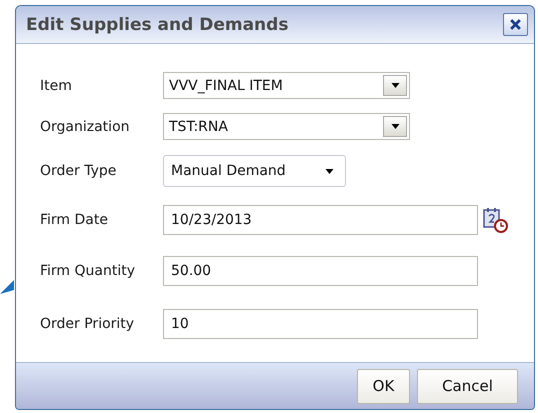 The height and width of the screenshot is (413, 538). Describe the element at coordinates (157, 24) in the screenshot. I see `dialog-title: Edit Supplies and Demands` at that location.